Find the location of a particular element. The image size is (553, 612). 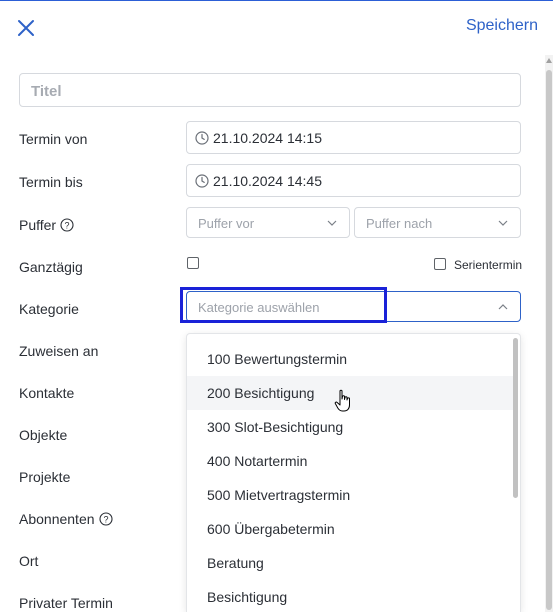

puffer-nach-placeholder: Puffer nach is located at coordinates (399, 223).